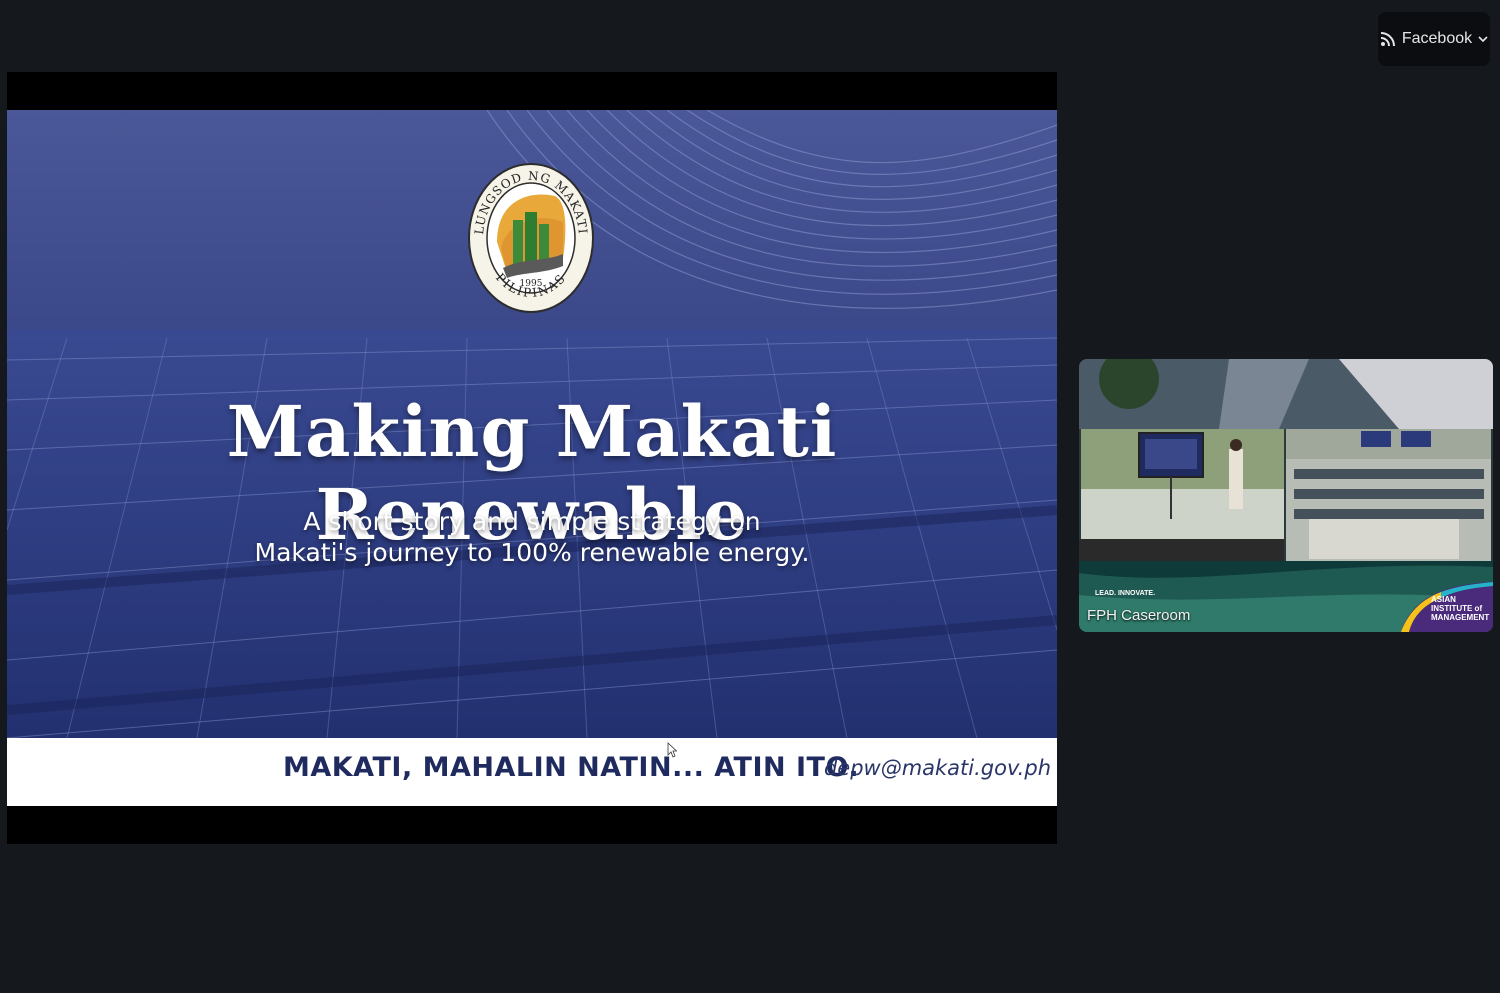 Image resolution: width=1500 pixels, height=993 pixels. I want to click on tile-tagline: LEAD. INNOVATE., so click(1125, 593).